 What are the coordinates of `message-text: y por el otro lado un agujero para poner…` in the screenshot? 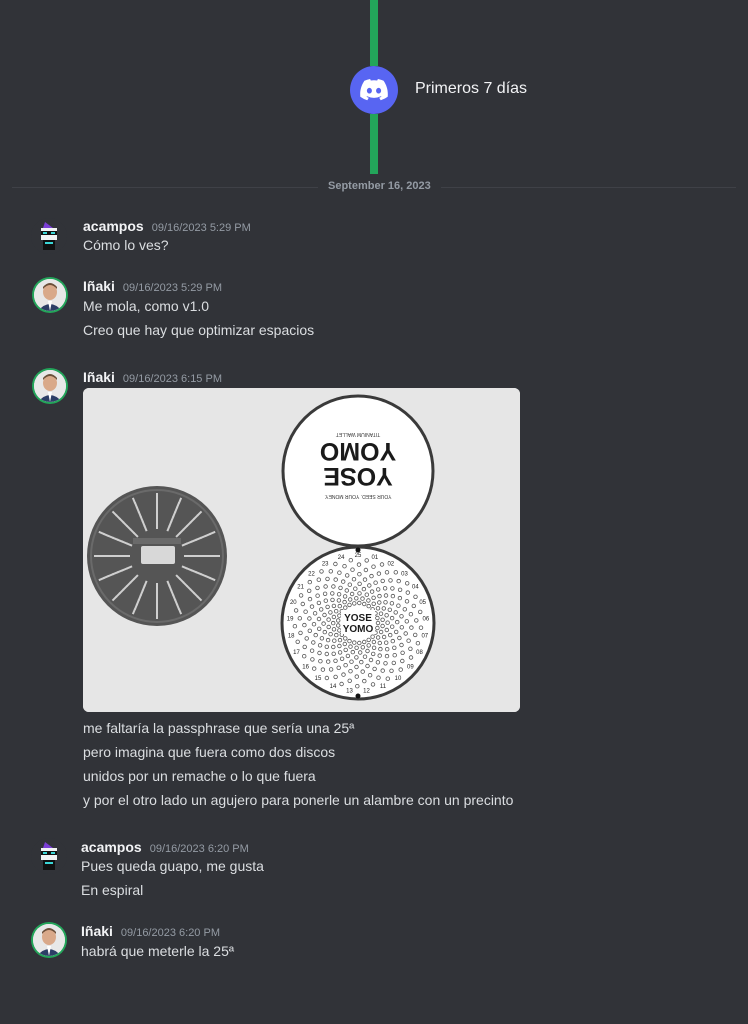 It's located at (298, 800).